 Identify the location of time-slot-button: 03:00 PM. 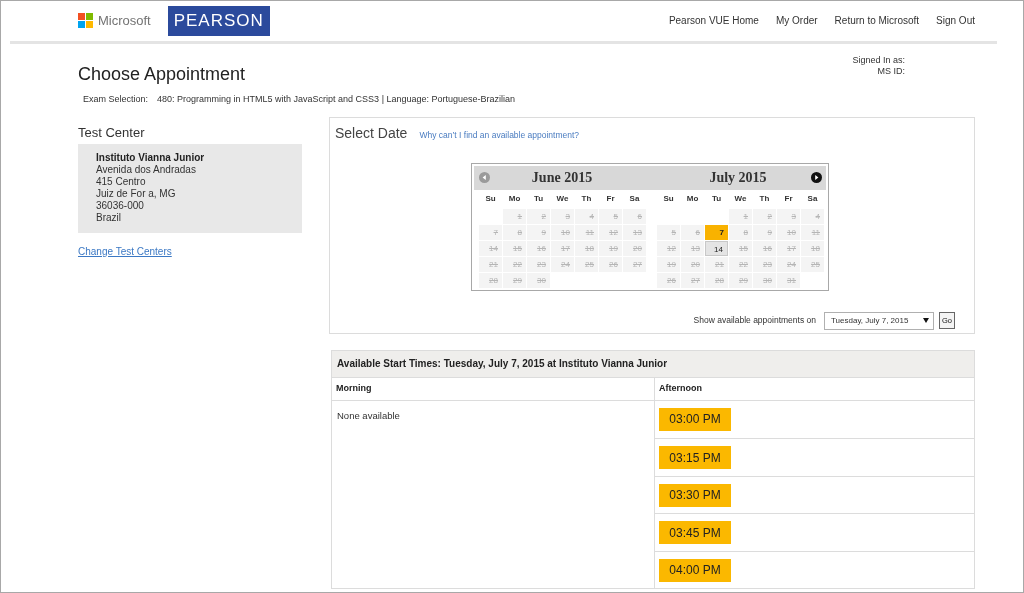
(695, 419).